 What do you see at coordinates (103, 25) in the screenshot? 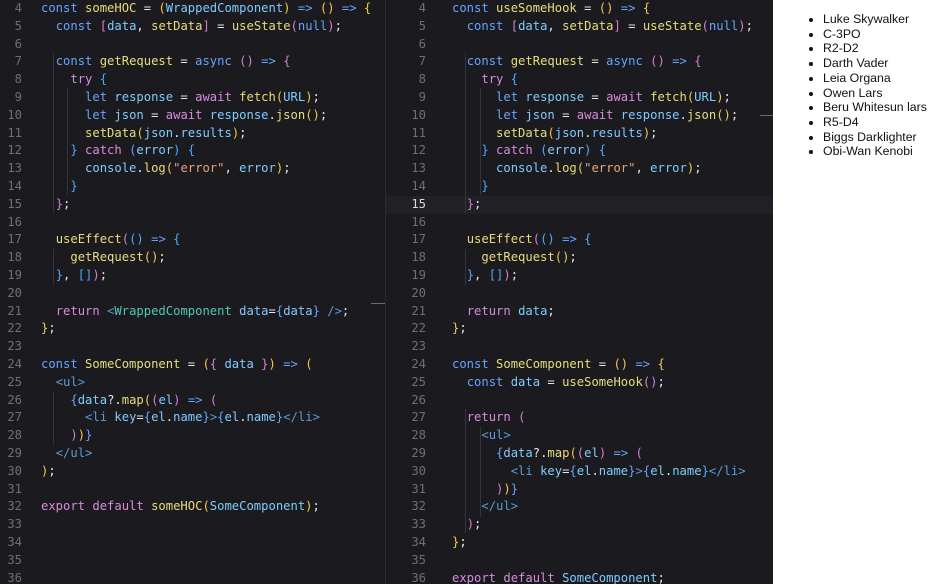
I see `code-token: [` at bounding box center [103, 25].